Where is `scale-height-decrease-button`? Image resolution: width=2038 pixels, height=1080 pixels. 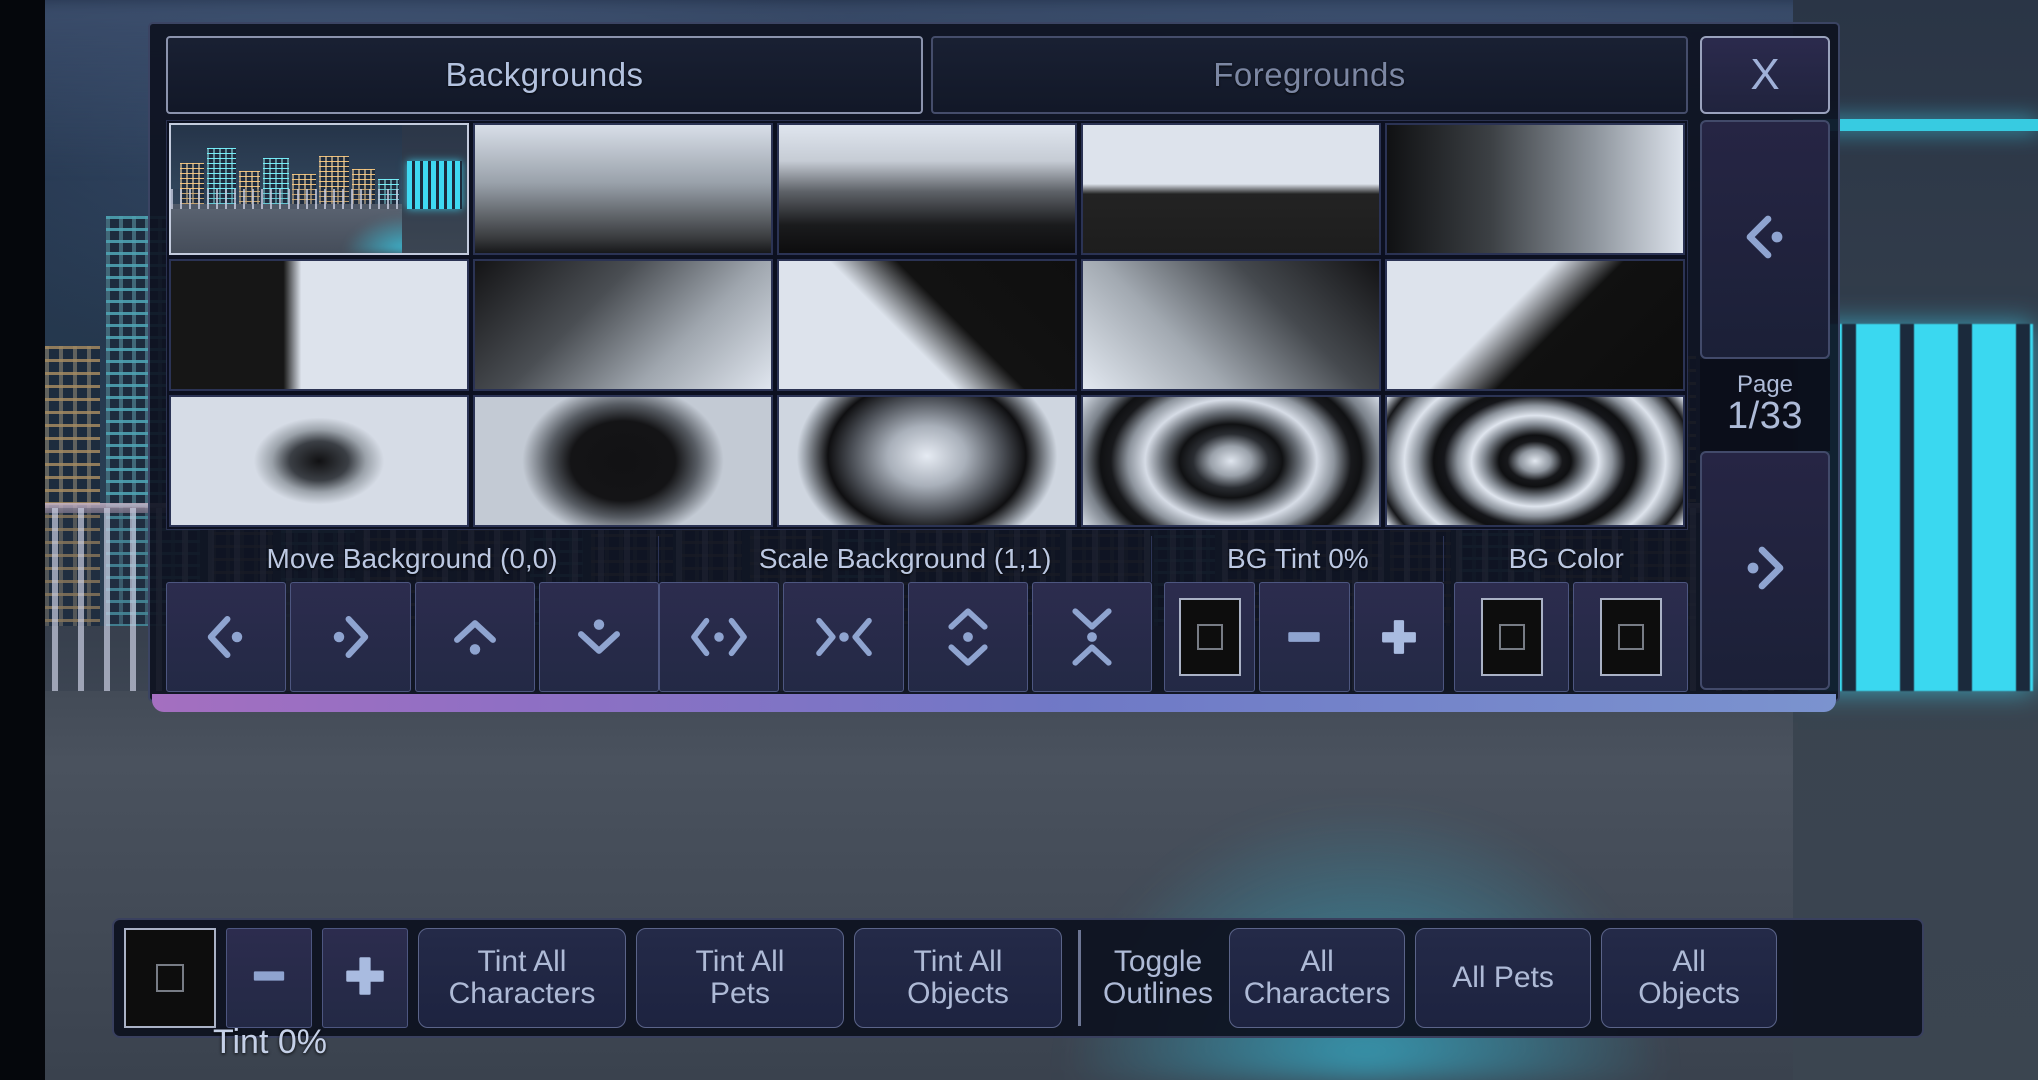
scale-height-decrease-button is located at coordinates (1092, 637).